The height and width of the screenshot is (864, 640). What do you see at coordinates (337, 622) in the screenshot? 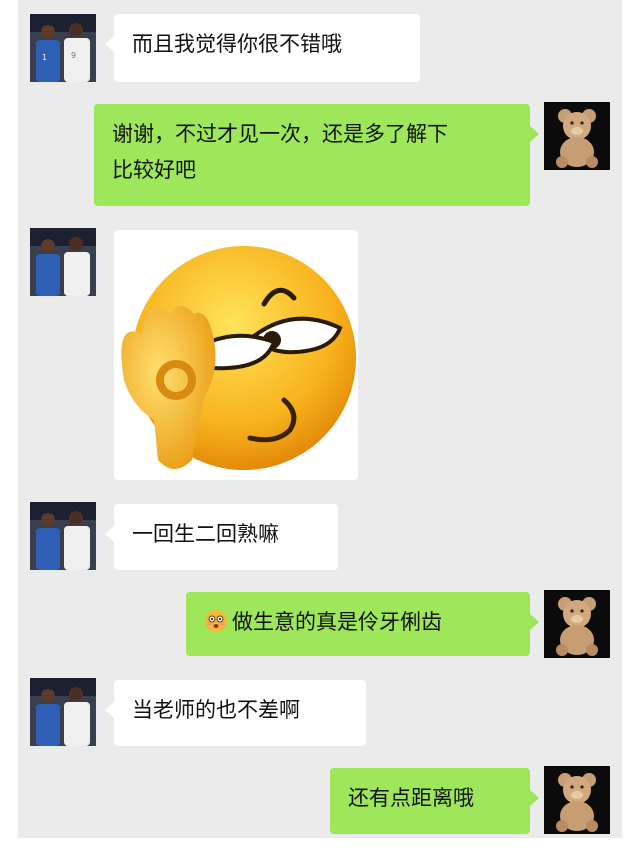
I see `message-text: 做生意的真是伶牙俐齿` at bounding box center [337, 622].